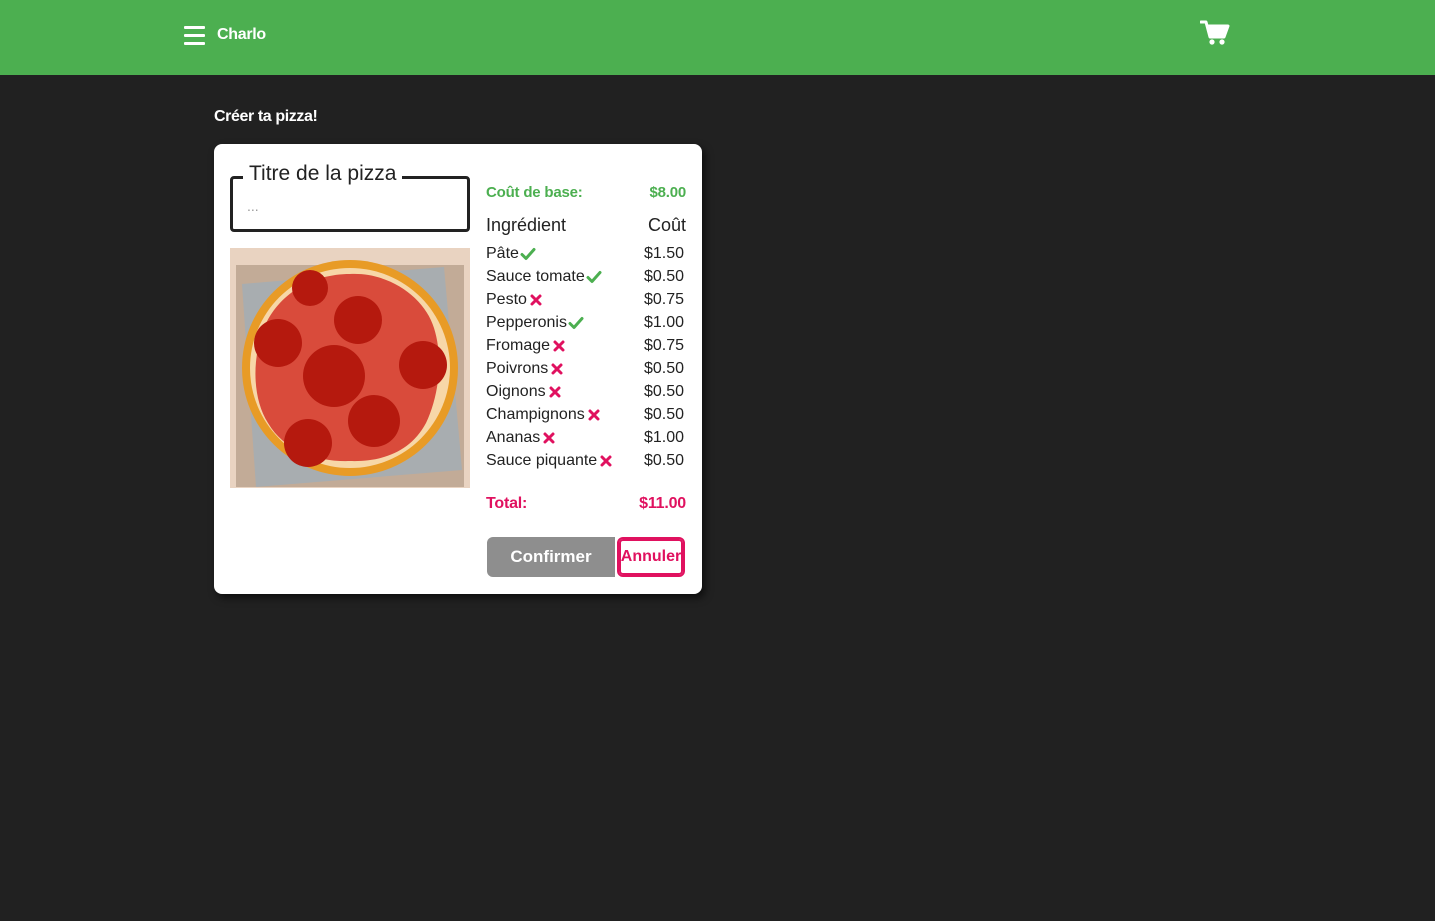 This screenshot has width=1435, height=921. I want to click on base-cost-row: Coût de base: $8.00, so click(586, 192).